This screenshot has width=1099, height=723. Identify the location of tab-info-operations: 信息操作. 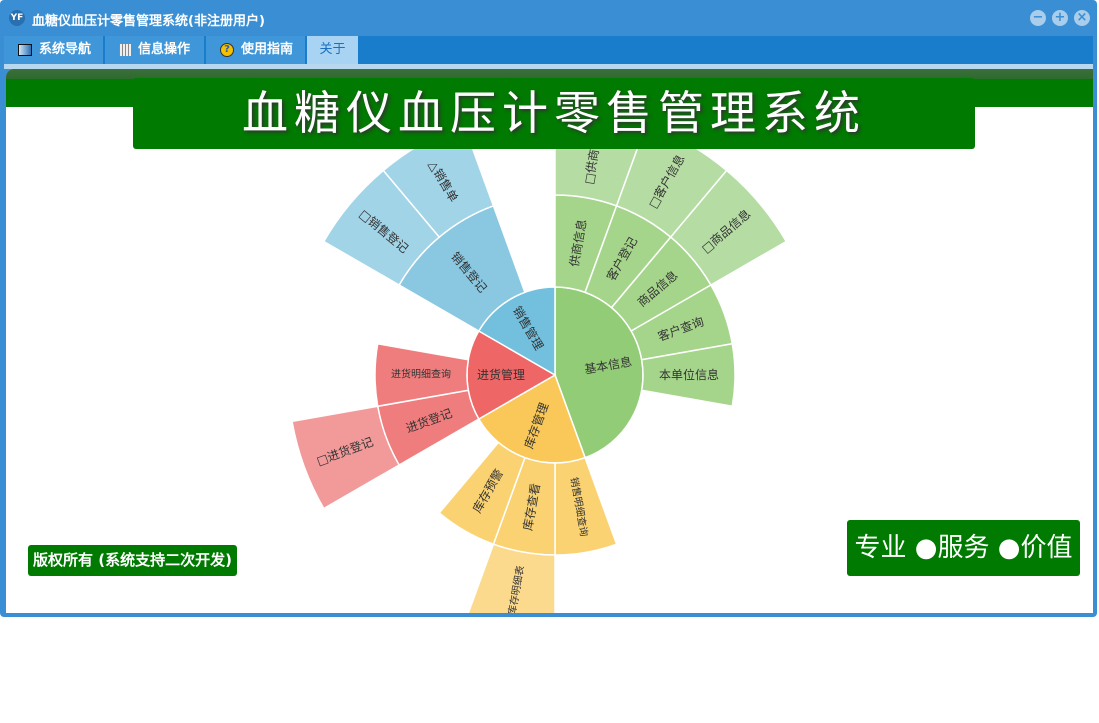
(154, 50).